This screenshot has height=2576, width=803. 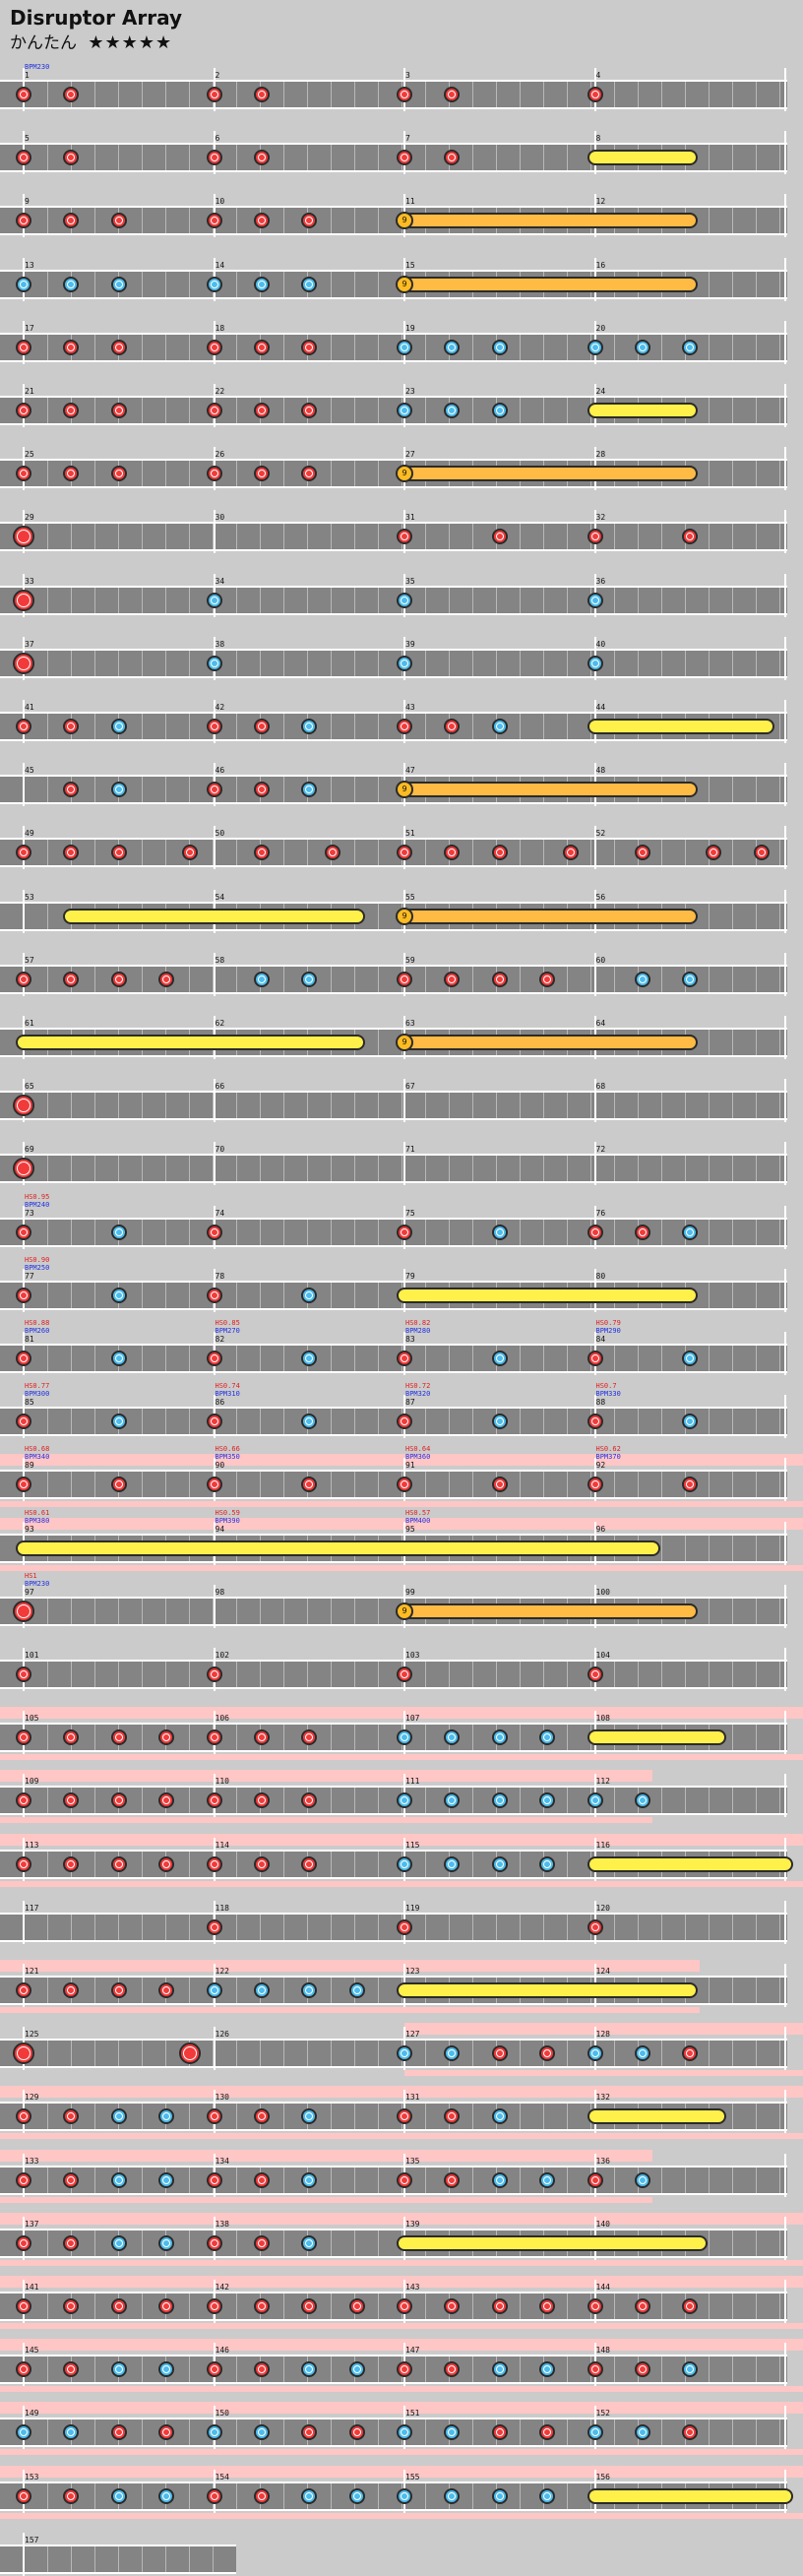 I want to click on measure-number: 117, so click(x=32, y=1908).